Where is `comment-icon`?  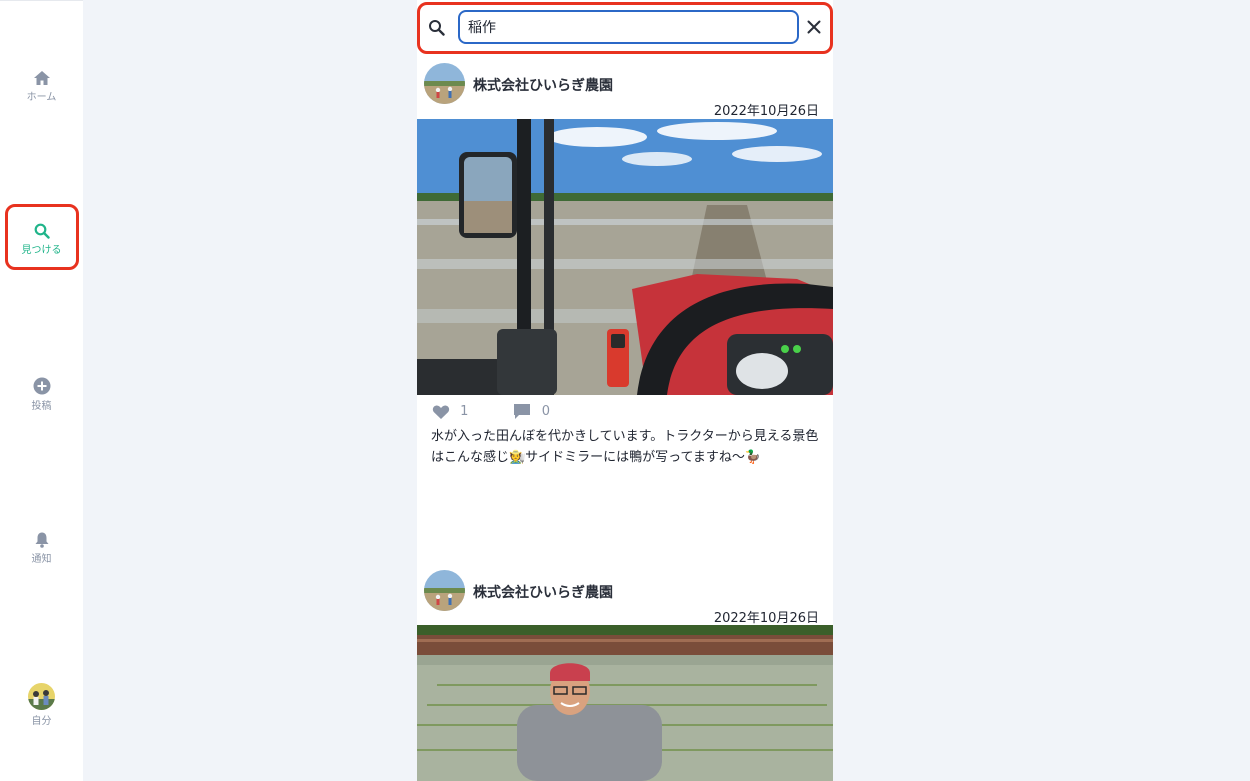 comment-icon is located at coordinates (522, 411).